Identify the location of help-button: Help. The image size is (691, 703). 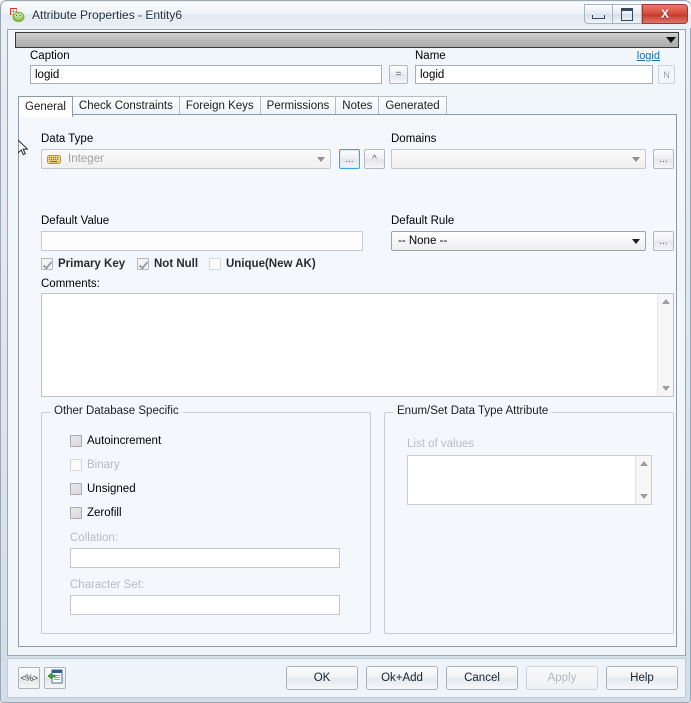
(642, 678).